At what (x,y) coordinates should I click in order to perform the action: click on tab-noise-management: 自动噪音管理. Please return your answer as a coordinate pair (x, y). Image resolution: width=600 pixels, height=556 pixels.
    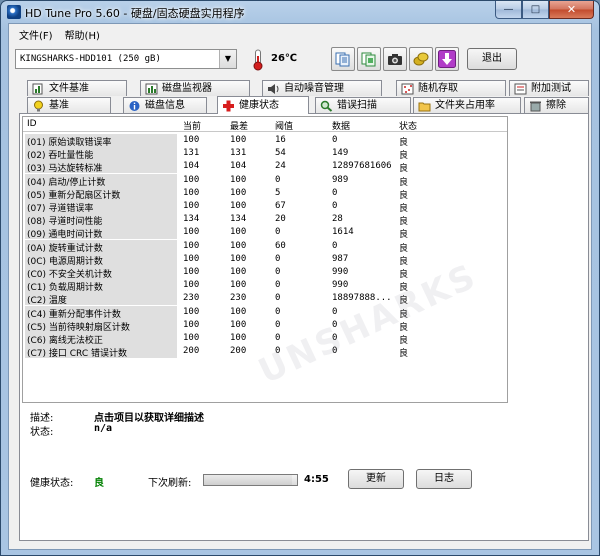
    Looking at the image, I should click on (322, 88).